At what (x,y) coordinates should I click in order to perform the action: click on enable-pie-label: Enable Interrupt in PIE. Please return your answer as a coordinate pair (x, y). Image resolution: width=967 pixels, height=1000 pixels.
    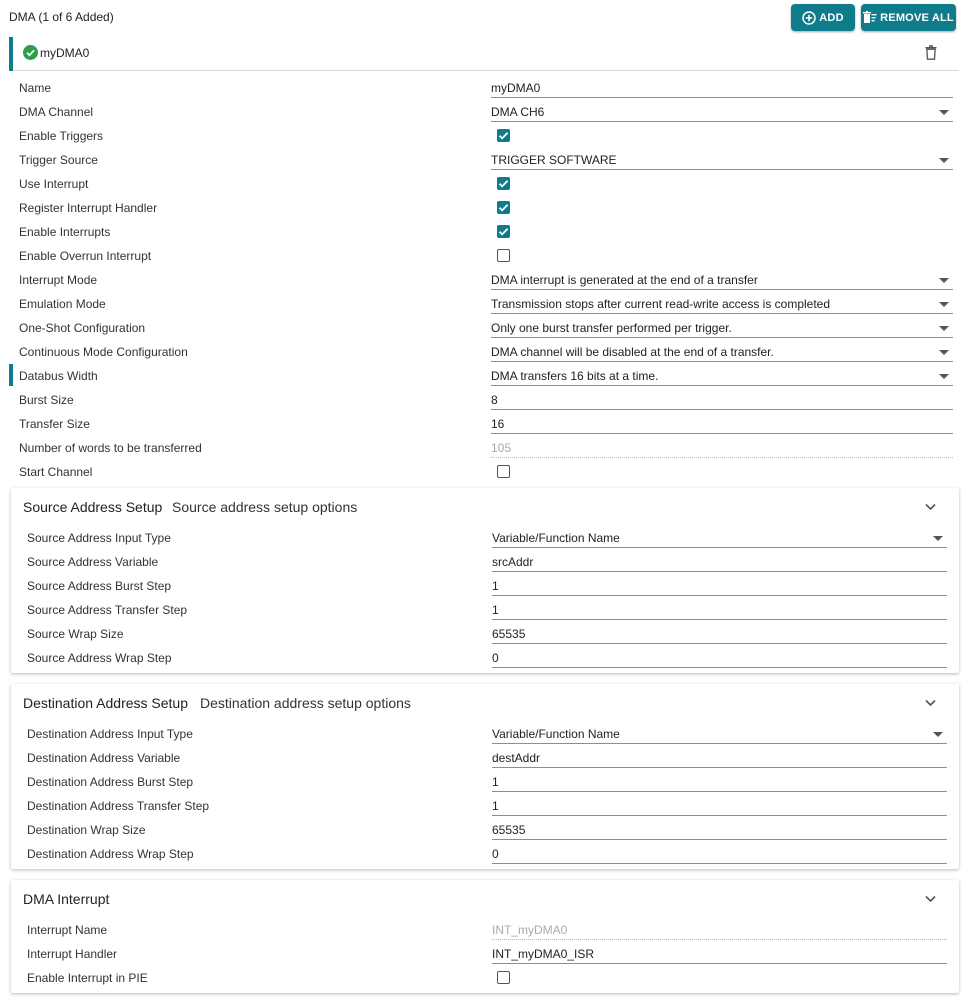
    Looking at the image, I should click on (87, 978).